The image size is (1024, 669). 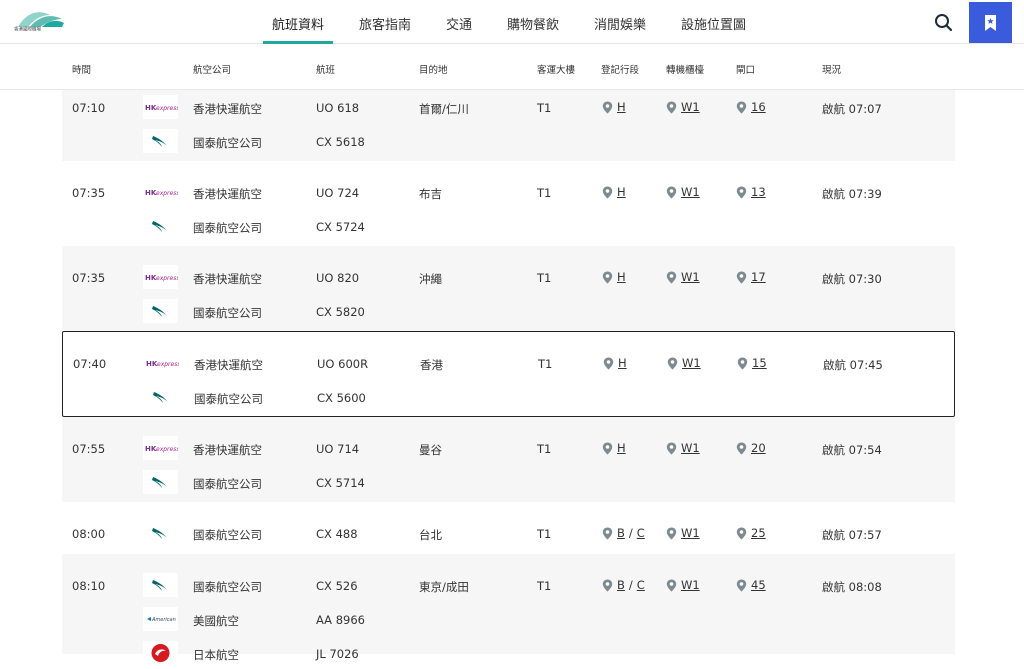 What do you see at coordinates (340, 620) in the screenshot?
I see `flight-number: AA 8966` at bounding box center [340, 620].